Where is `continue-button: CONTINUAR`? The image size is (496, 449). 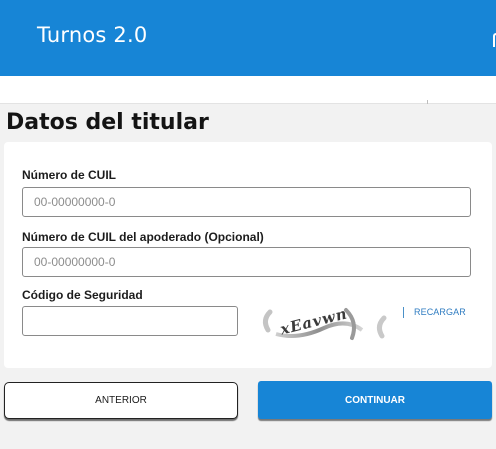 continue-button: CONTINUAR is located at coordinates (375, 400).